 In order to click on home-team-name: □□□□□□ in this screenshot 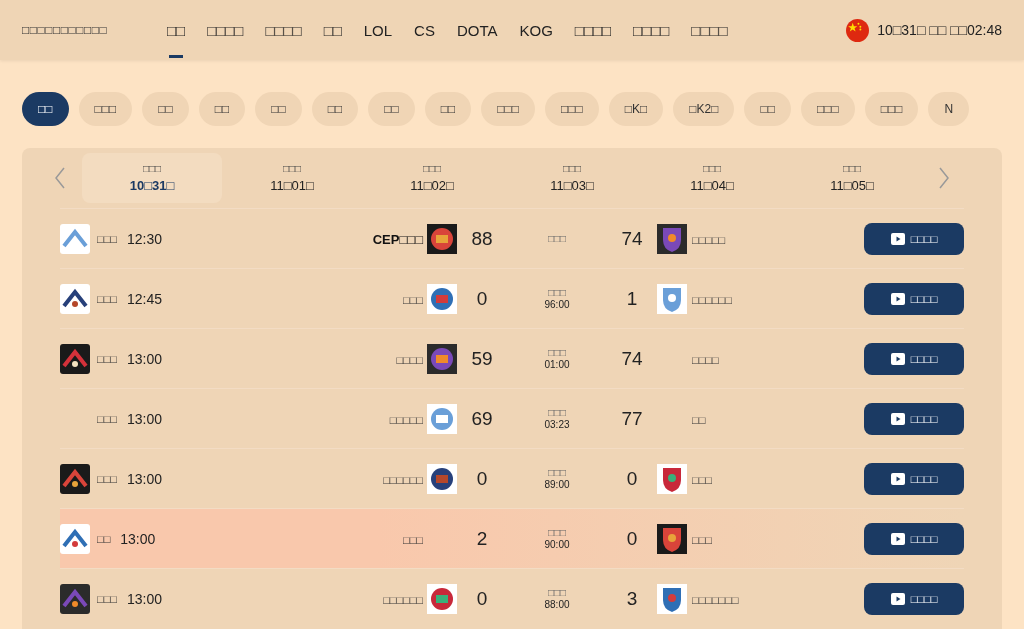, I will do `click(403, 479)`.